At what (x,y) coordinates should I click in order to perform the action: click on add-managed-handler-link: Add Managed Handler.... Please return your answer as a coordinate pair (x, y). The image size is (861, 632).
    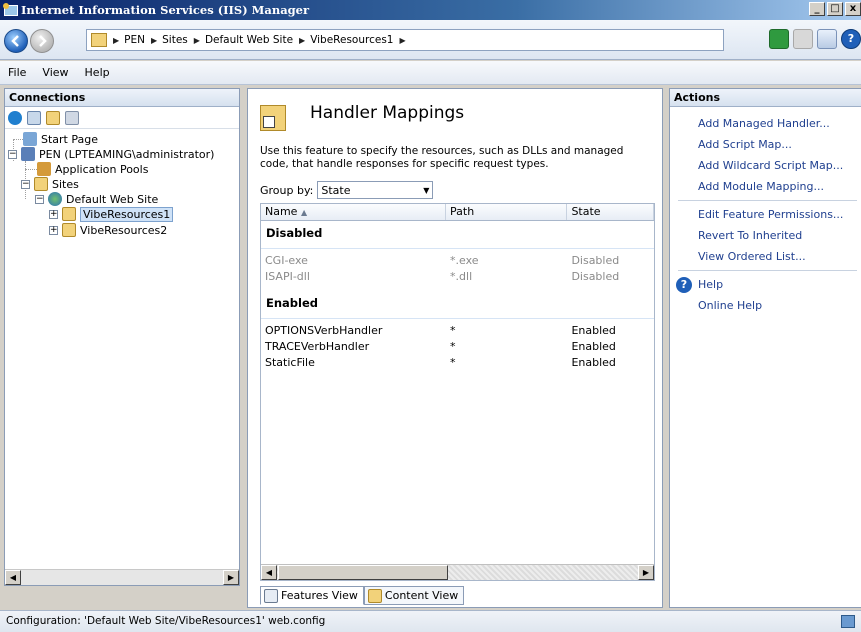
    Looking at the image, I should click on (765, 123).